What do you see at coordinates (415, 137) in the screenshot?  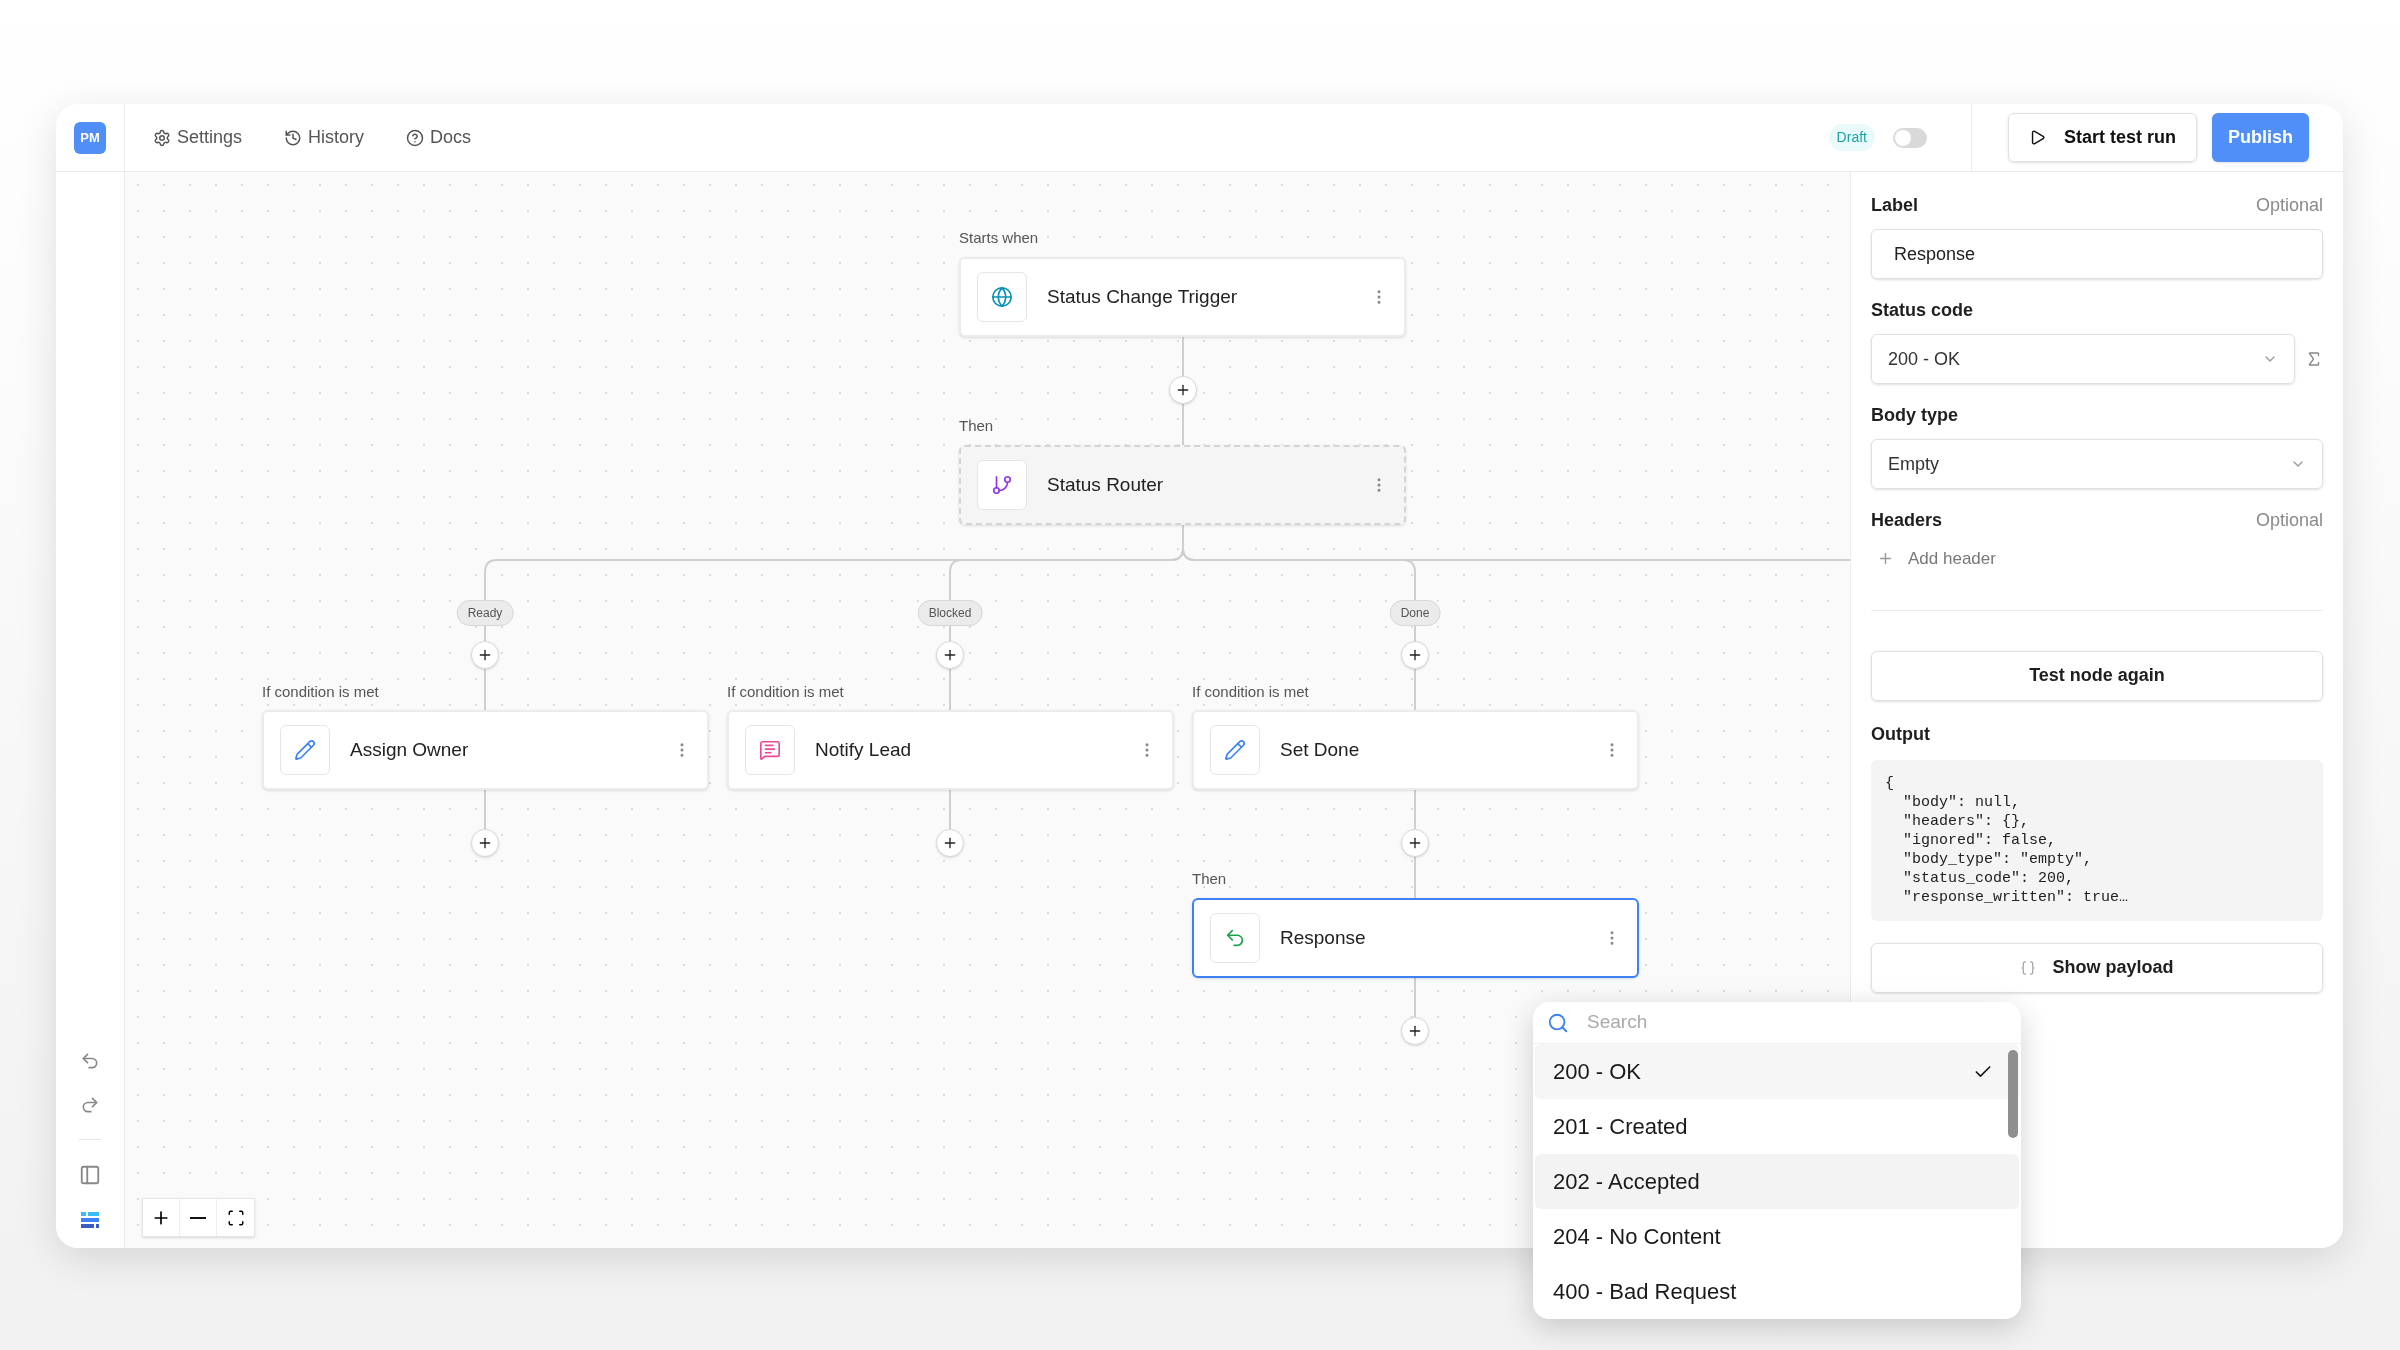 I see `help-icon` at bounding box center [415, 137].